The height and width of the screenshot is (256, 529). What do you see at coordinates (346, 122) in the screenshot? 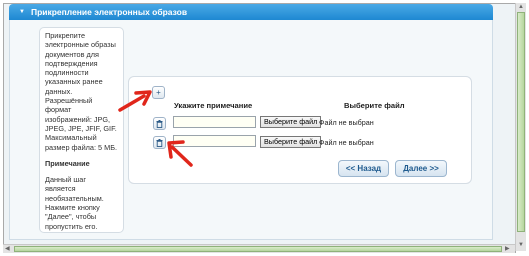
I see `file-status-1: Файл не выбран` at bounding box center [346, 122].